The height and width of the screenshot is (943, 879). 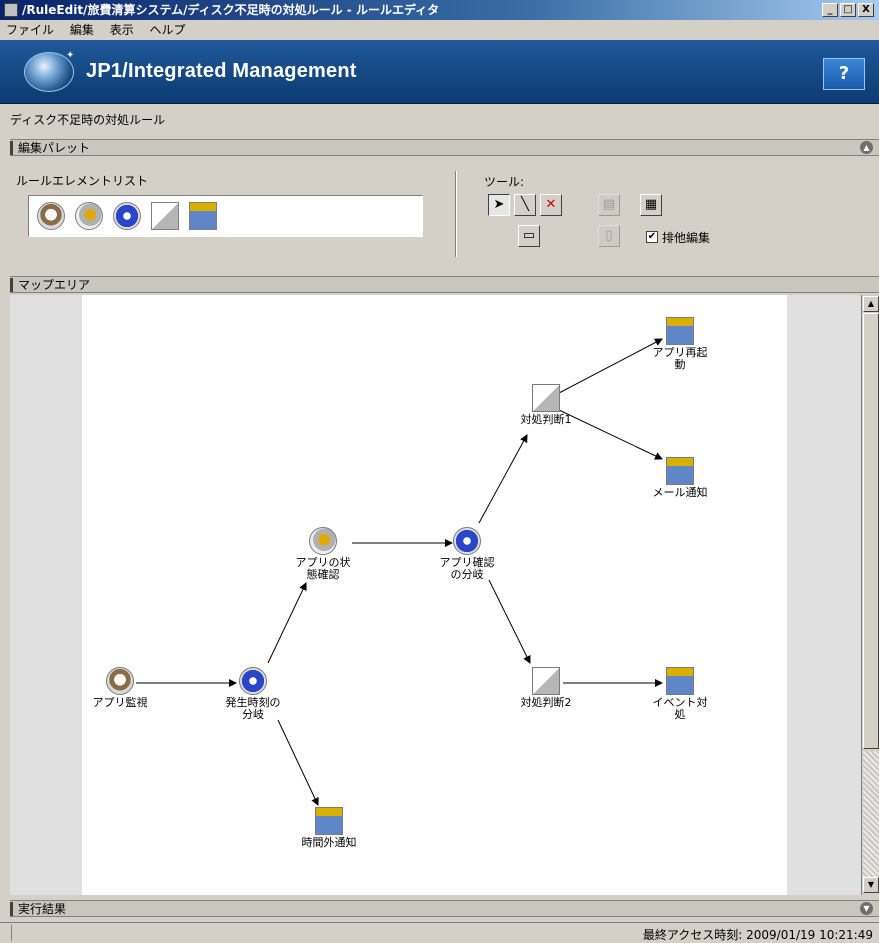 What do you see at coordinates (444, 284) in the screenshot?
I see `map-area-header: マップエリア` at bounding box center [444, 284].